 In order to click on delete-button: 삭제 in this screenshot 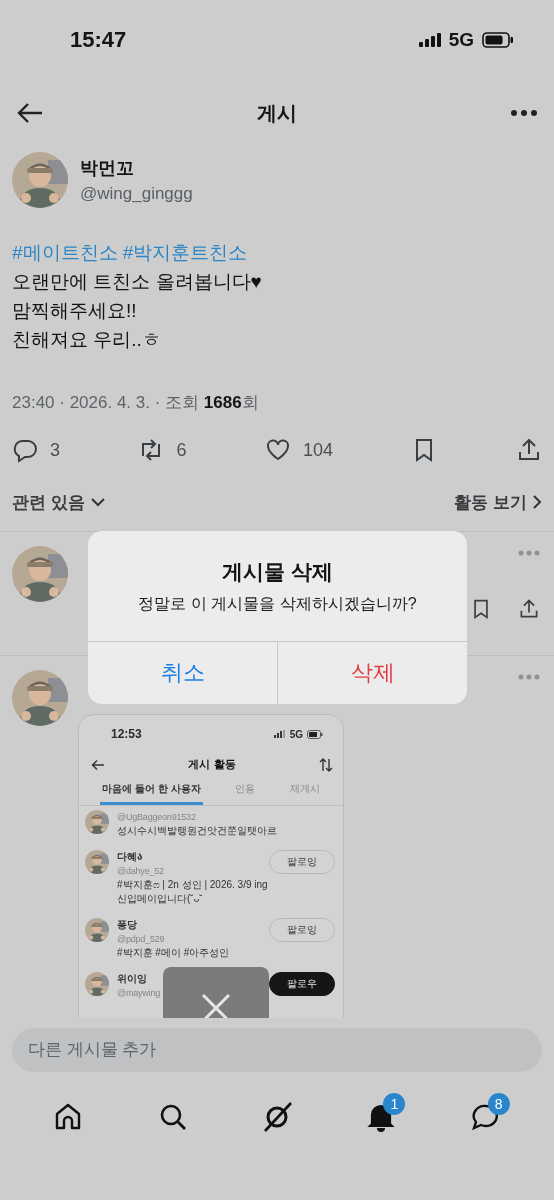, I will do `click(372, 673)`.